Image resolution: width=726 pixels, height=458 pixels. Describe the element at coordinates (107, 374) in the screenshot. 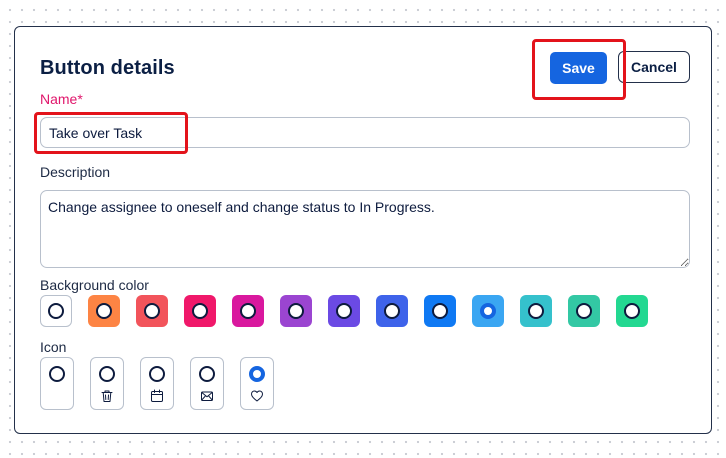

I see `icon-option-trash-radio` at that location.